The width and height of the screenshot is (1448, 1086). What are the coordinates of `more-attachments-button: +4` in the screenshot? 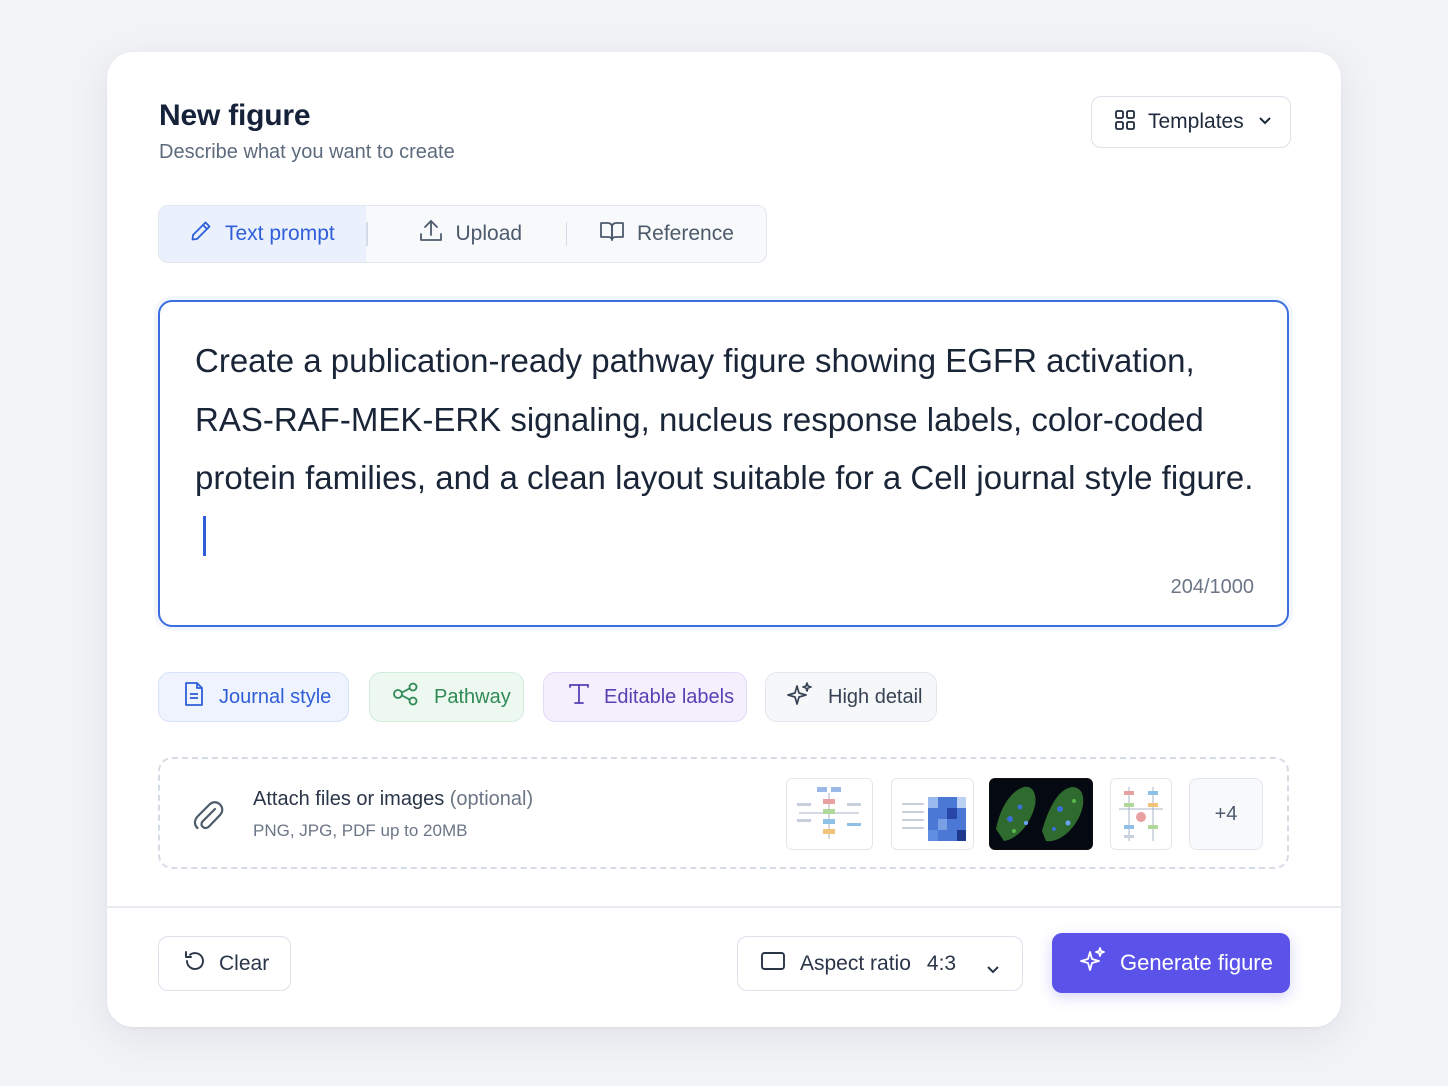 It's located at (1226, 814).